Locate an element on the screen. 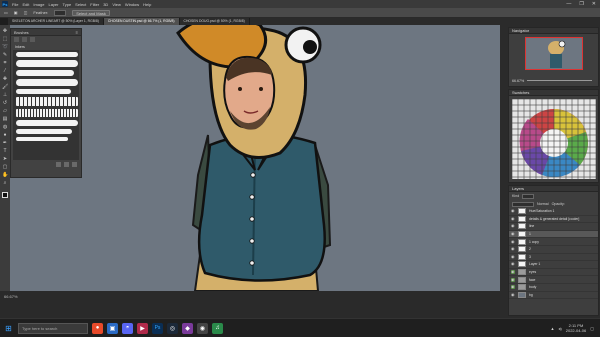 The height and width of the screenshot is (337, 600). shape-icon: ▢ is located at coordinates (5, 167).